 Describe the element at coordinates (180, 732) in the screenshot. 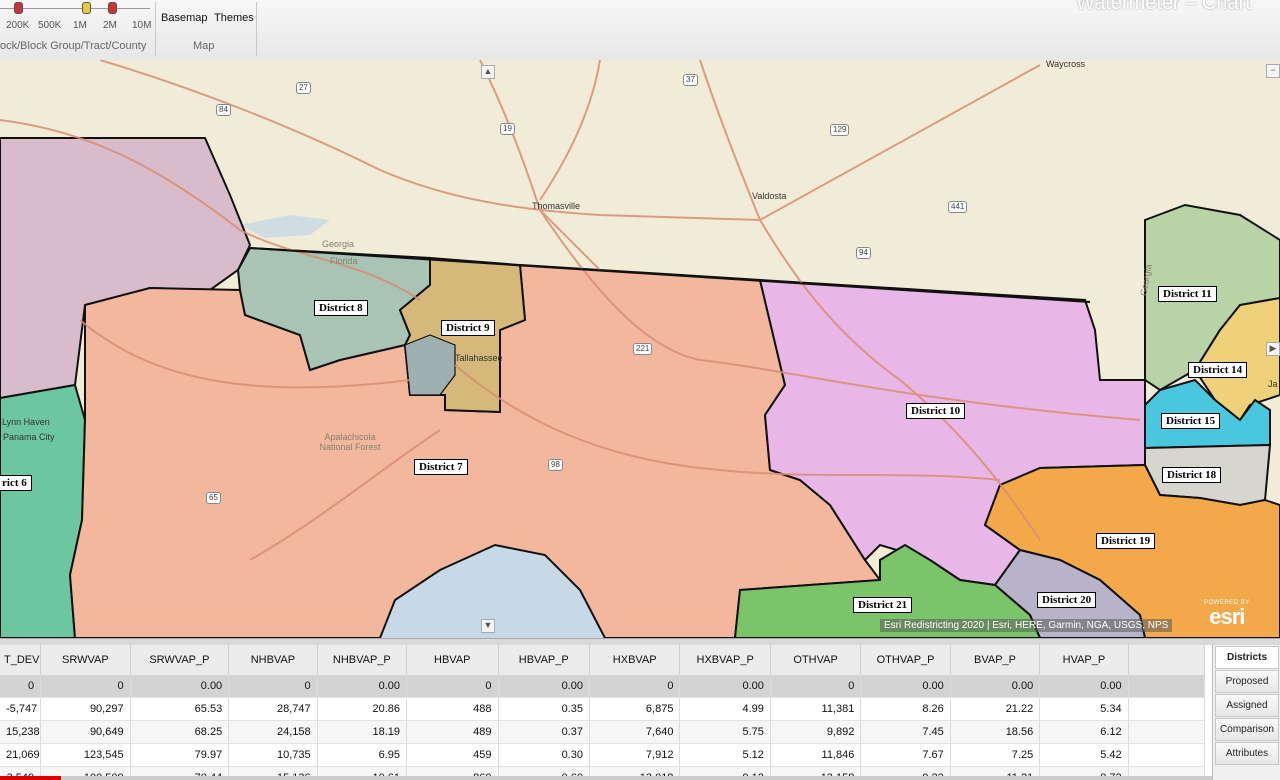

I see `table-cell: 68.25` at that location.